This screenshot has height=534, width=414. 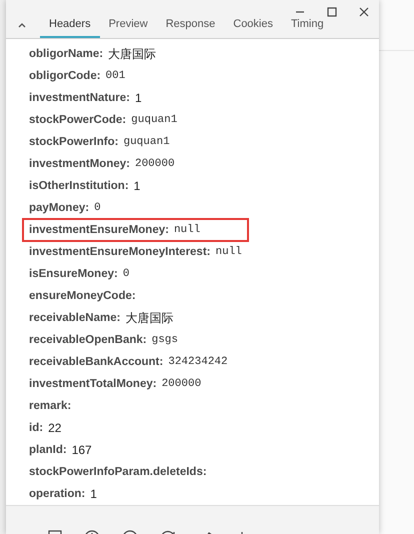 What do you see at coordinates (22, 25) in the screenshot?
I see `collapse-icon` at bounding box center [22, 25].